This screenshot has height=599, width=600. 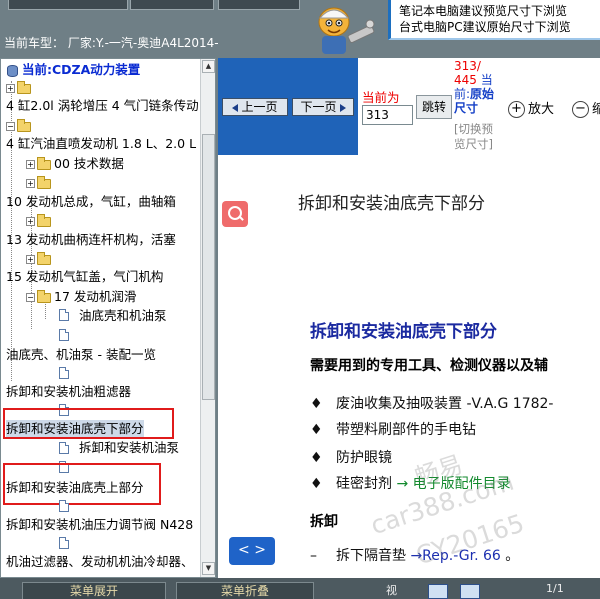 I want to click on section-title: 拆卸和安装油底壳下部分, so click(x=403, y=332).